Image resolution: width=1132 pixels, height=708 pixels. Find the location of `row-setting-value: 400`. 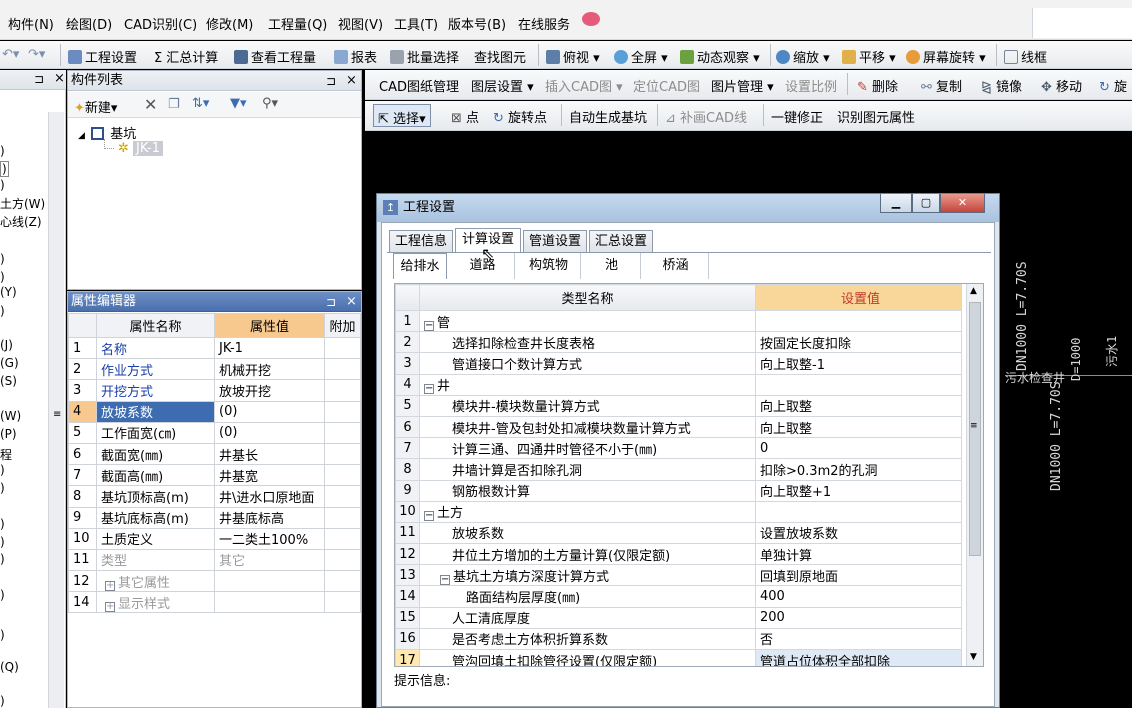

row-setting-value: 400 is located at coordinates (858, 596).